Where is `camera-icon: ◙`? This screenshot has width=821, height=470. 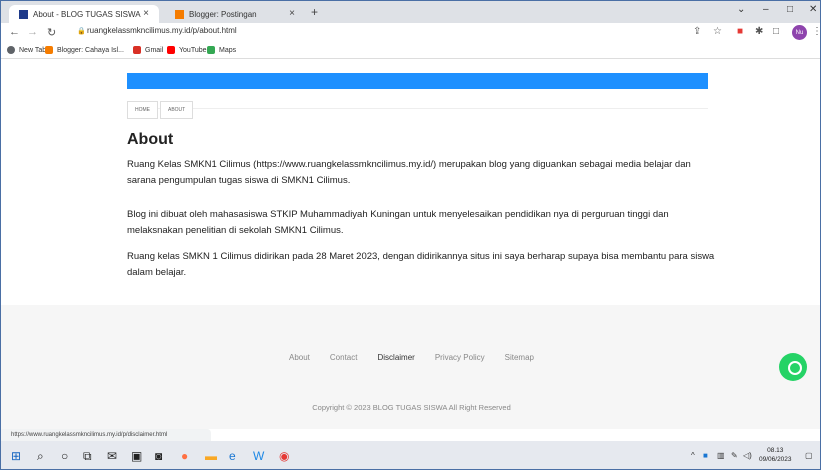 camera-icon: ◙ is located at coordinates (158, 456).